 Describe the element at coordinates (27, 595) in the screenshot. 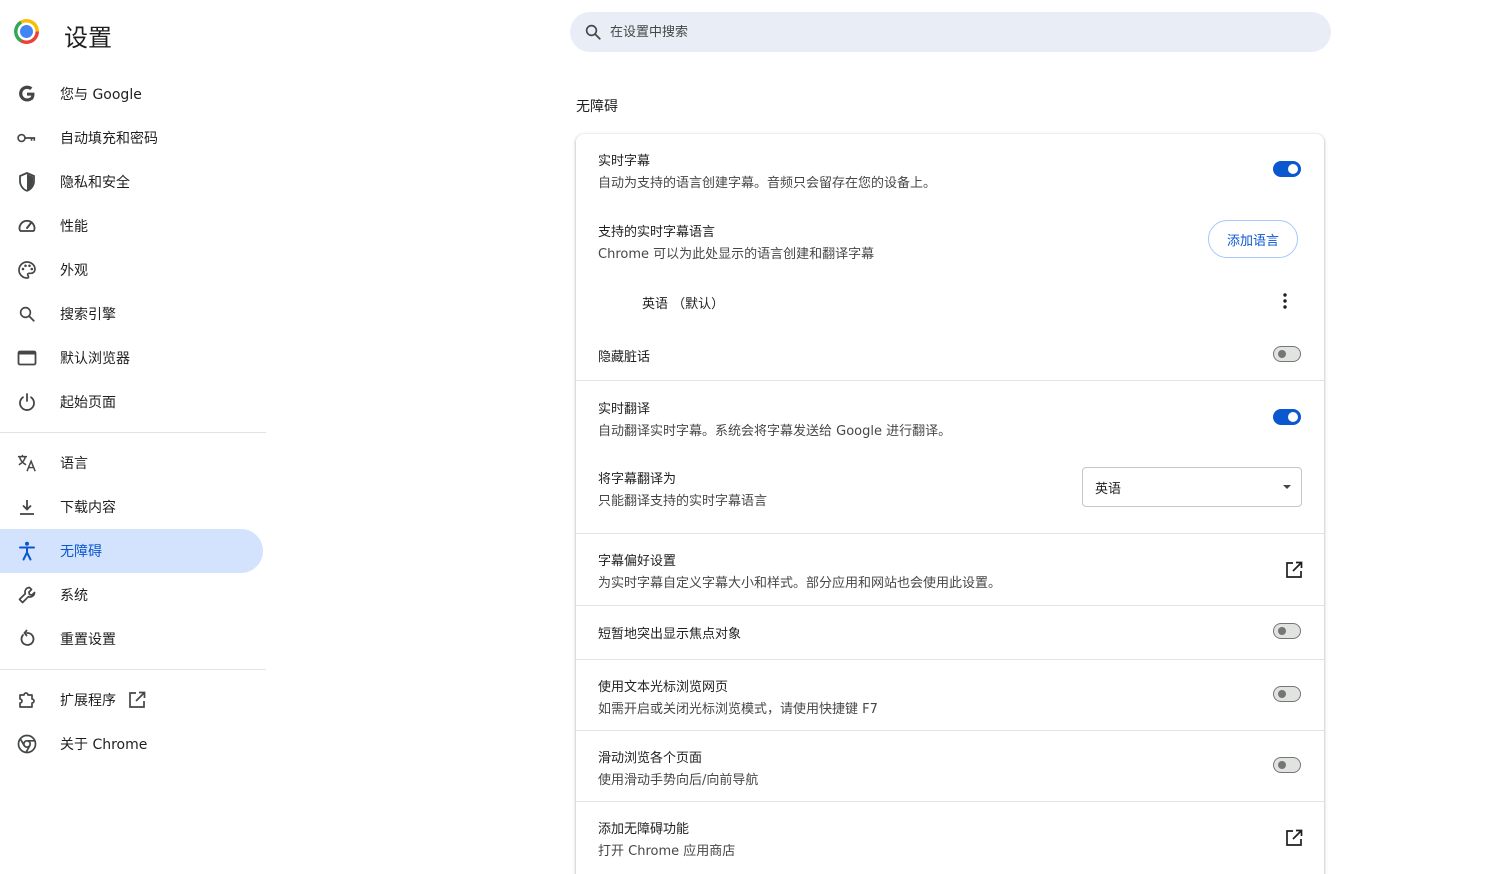

I see `wrench-icon` at that location.